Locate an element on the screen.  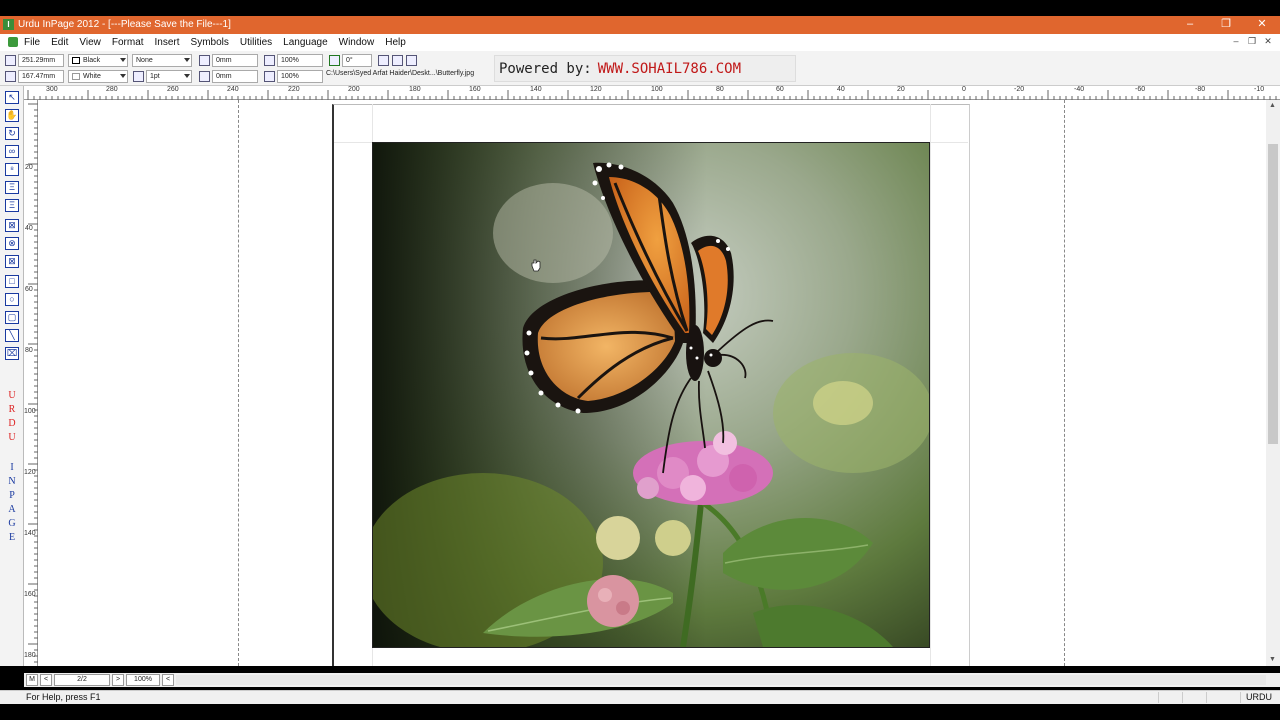
line-weight-value: 1pt is located at coordinates (155, 76).